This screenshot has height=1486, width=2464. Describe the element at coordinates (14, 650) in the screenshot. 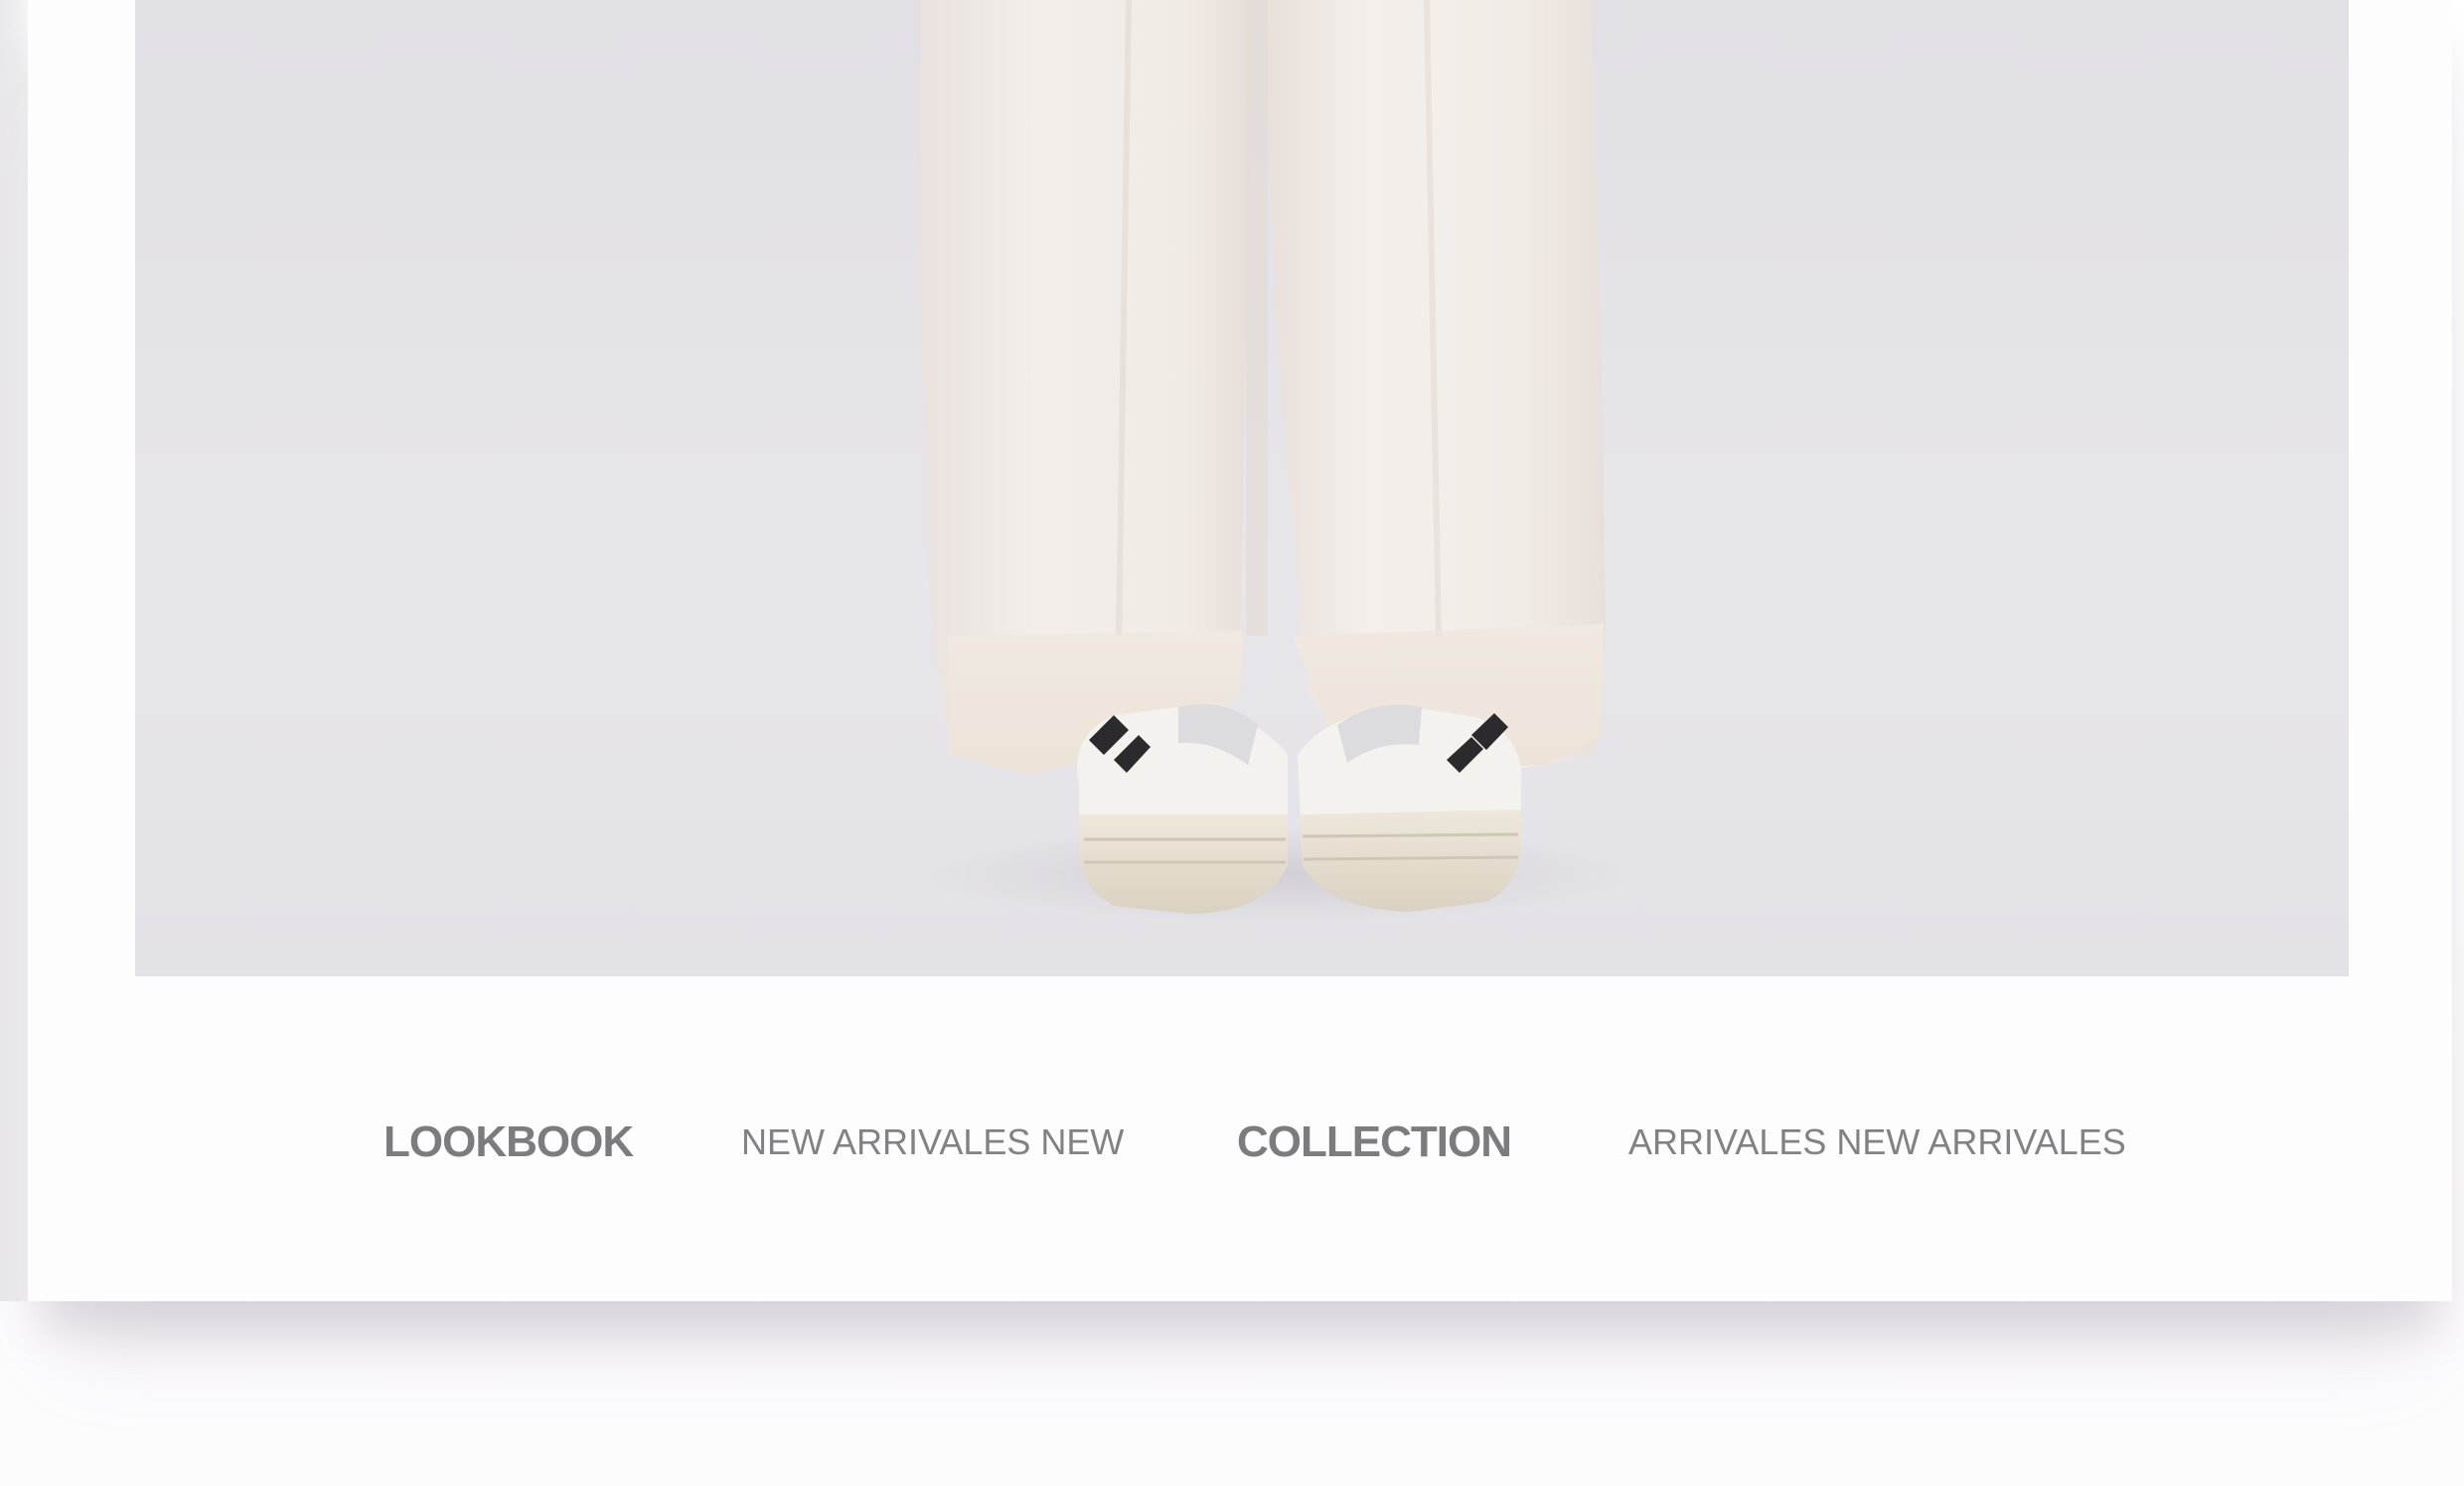

I see `left-gutter` at that location.